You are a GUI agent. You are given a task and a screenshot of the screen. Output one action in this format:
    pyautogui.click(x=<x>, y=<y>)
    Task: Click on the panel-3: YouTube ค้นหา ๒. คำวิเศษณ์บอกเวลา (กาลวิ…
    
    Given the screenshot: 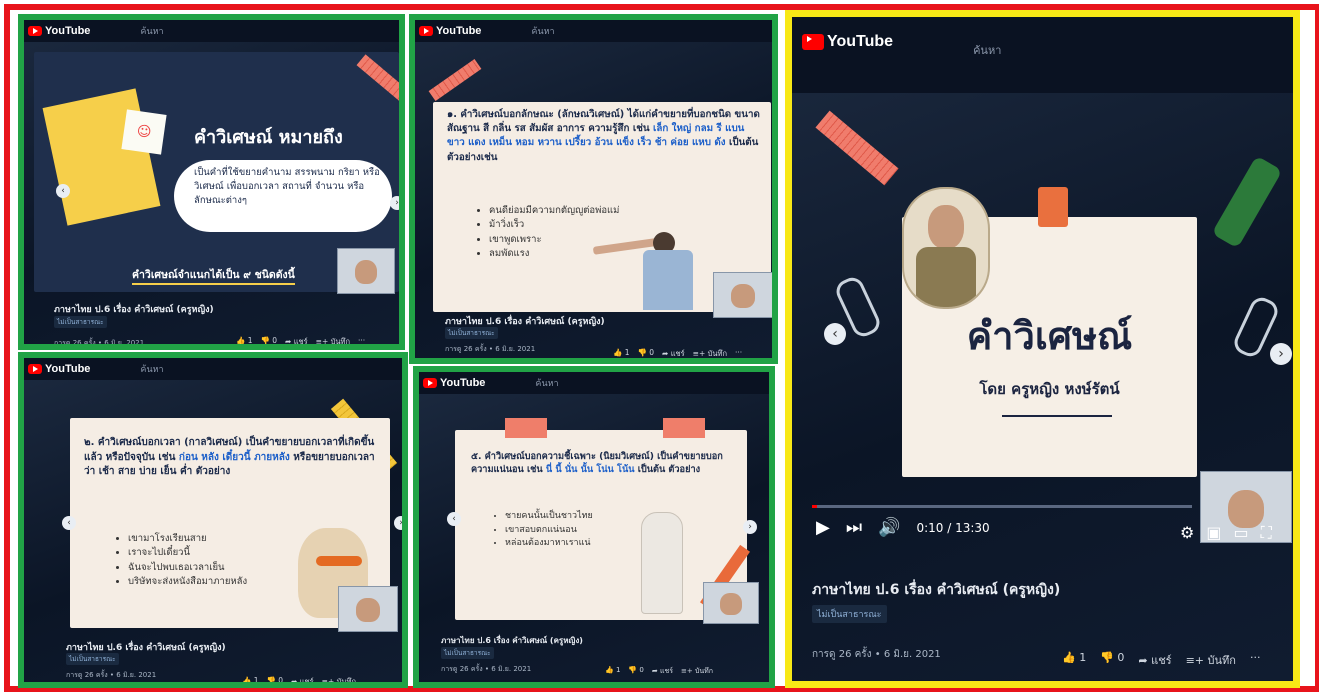 What is the action you would take?
    pyautogui.click(x=213, y=520)
    